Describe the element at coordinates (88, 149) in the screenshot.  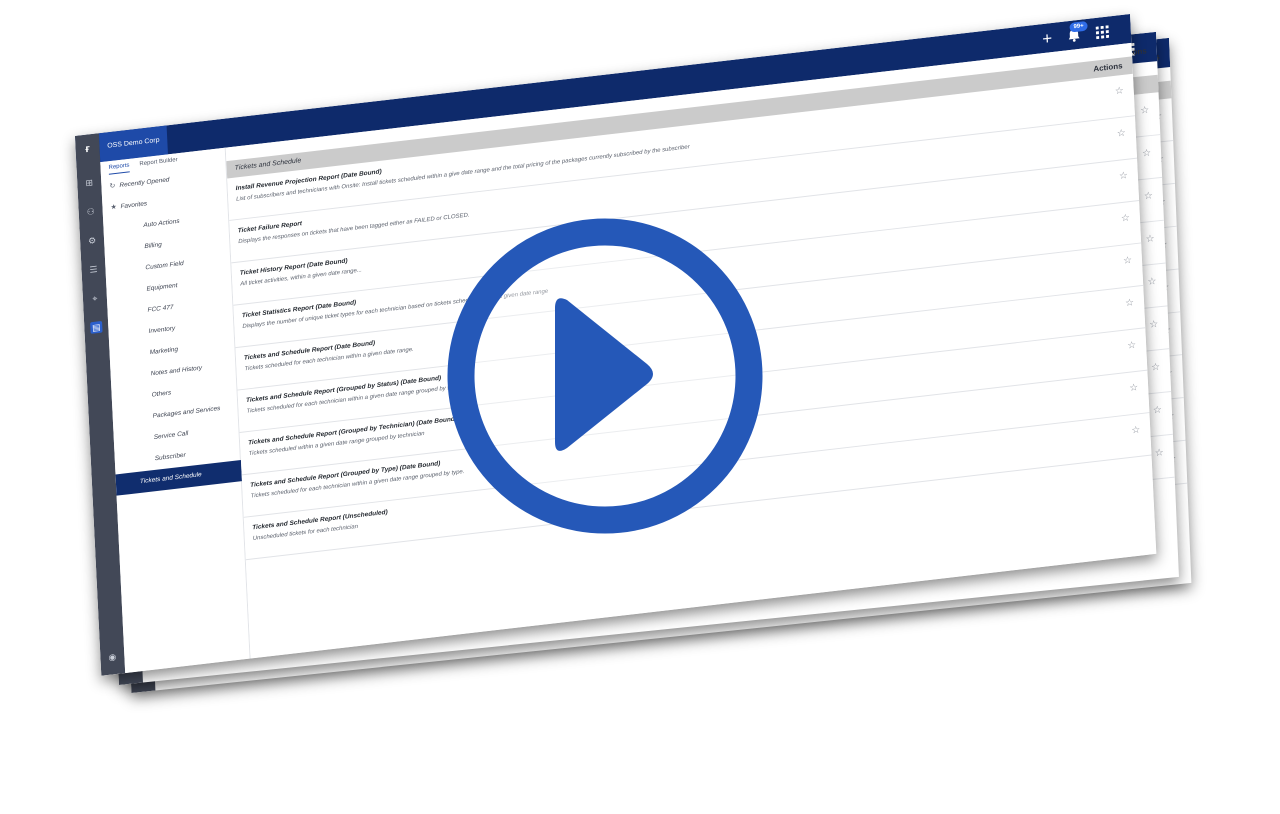
I see `logo-icon: ғ` at that location.